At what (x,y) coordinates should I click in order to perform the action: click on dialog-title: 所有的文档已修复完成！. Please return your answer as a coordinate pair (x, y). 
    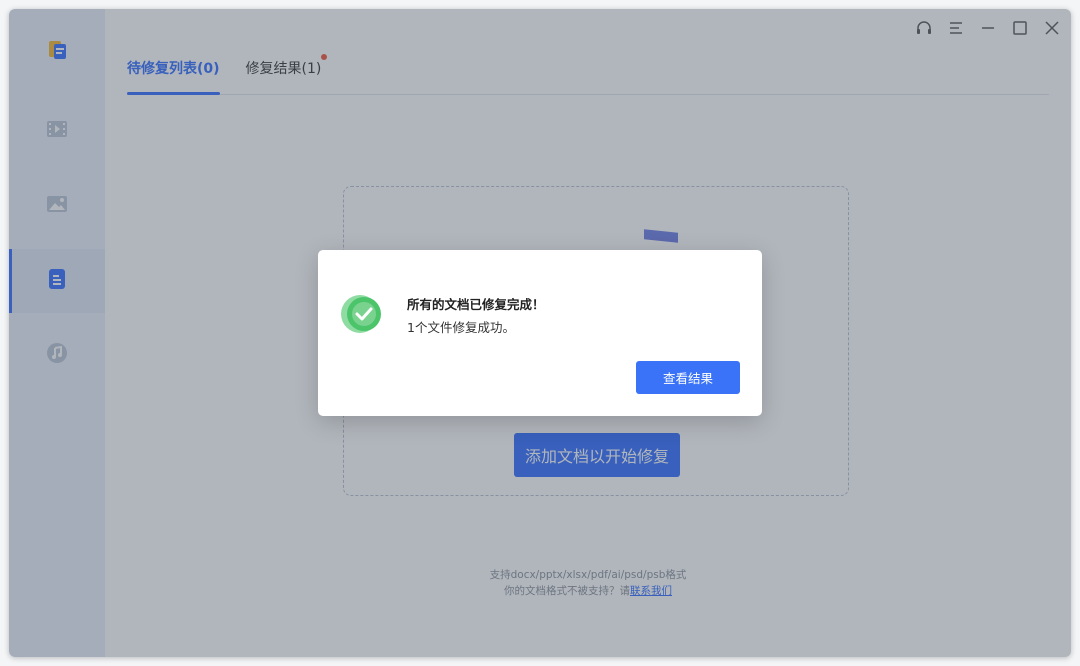
    Looking at the image, I should click on (476, 304).